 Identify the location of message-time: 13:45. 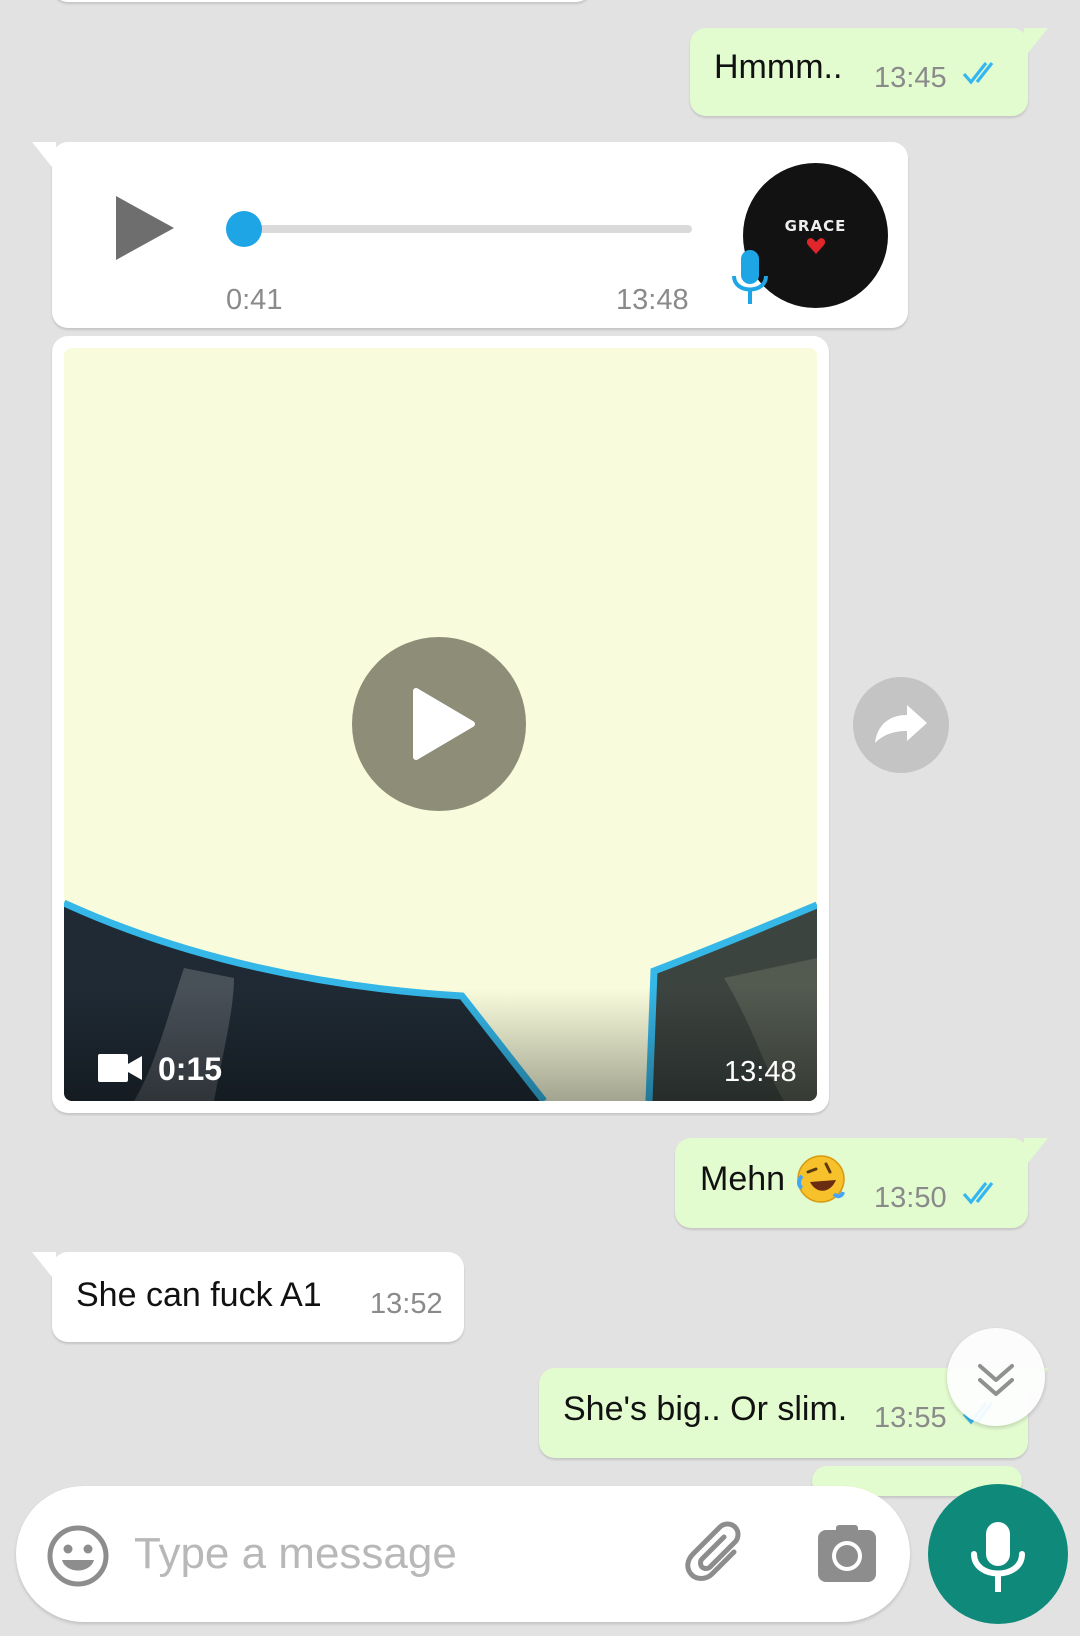
(910, 78).